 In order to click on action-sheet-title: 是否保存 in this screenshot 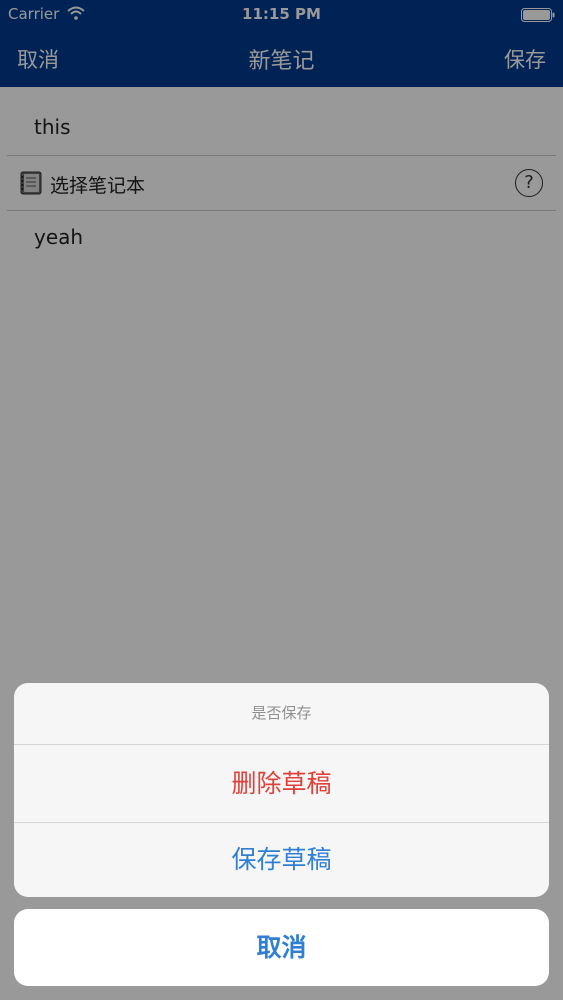, I will do `click(281, 713)`.